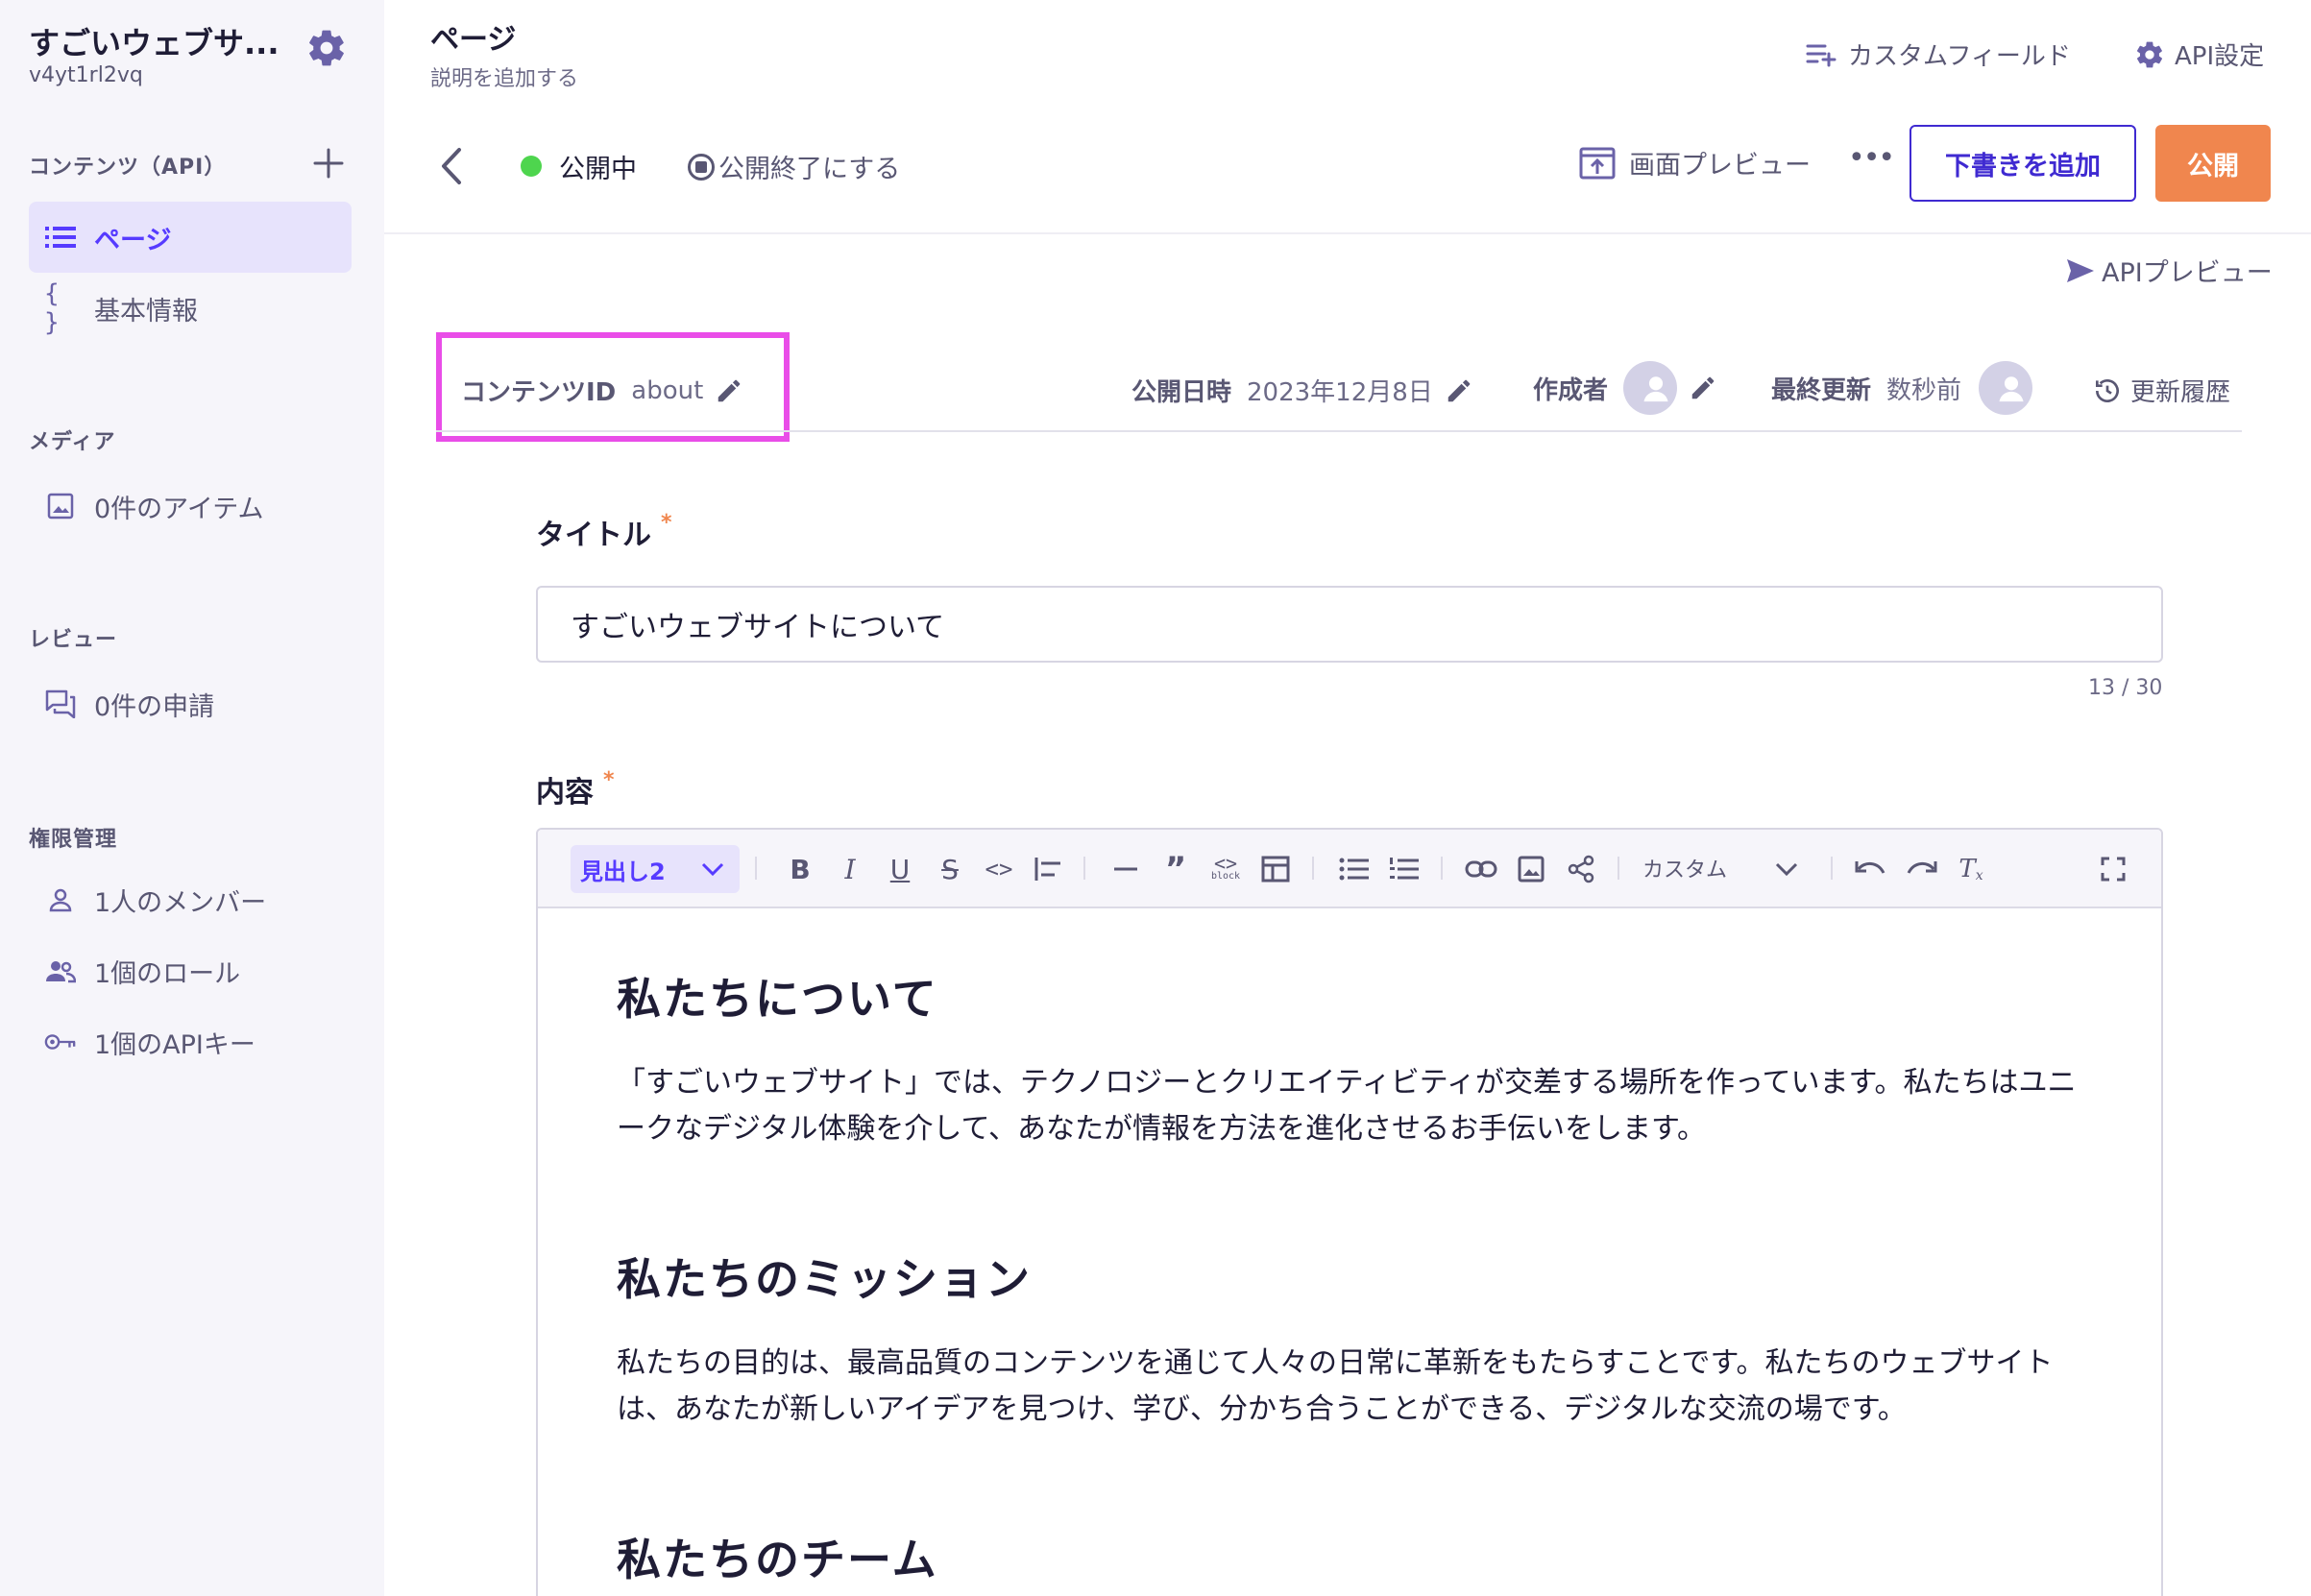  Describe the element at coordinates (702, 167) in the screenshot. I see `stop-icon` at that location.